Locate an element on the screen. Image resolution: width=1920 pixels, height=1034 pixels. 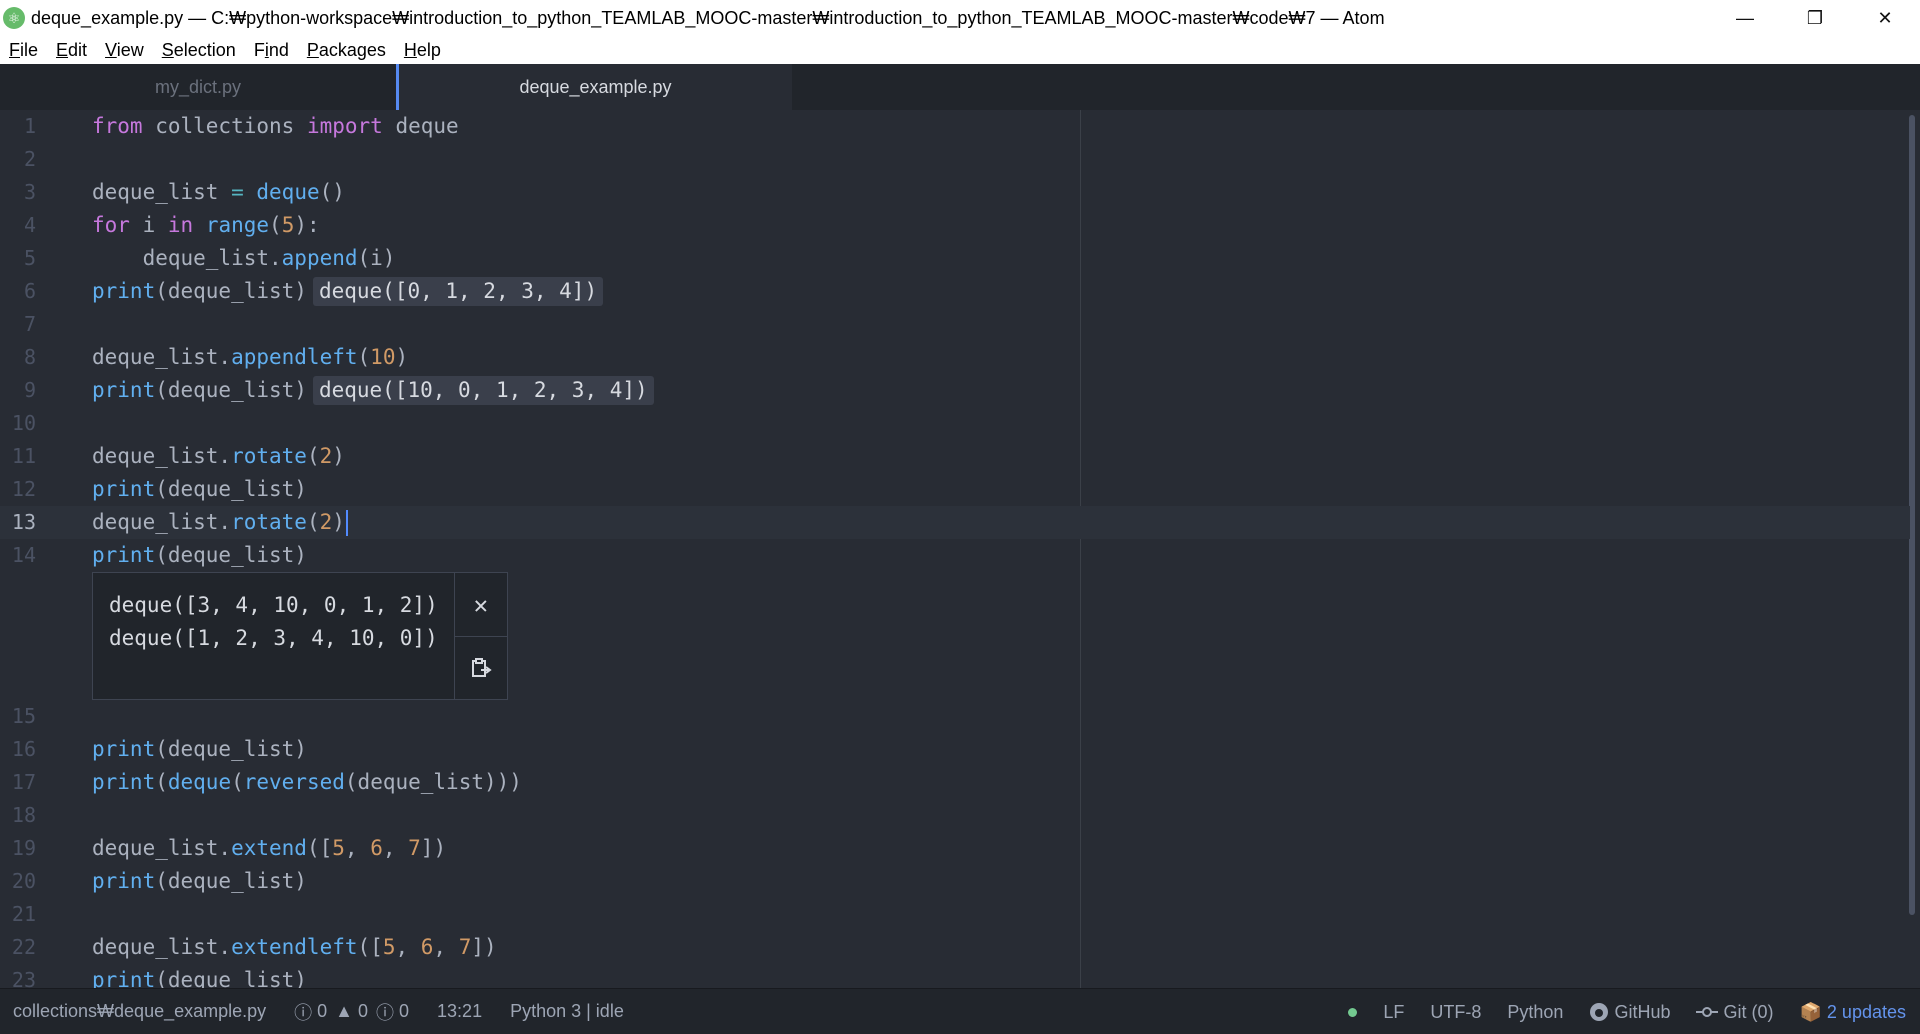
line-number: 2 is located at coordinates (29, 159).